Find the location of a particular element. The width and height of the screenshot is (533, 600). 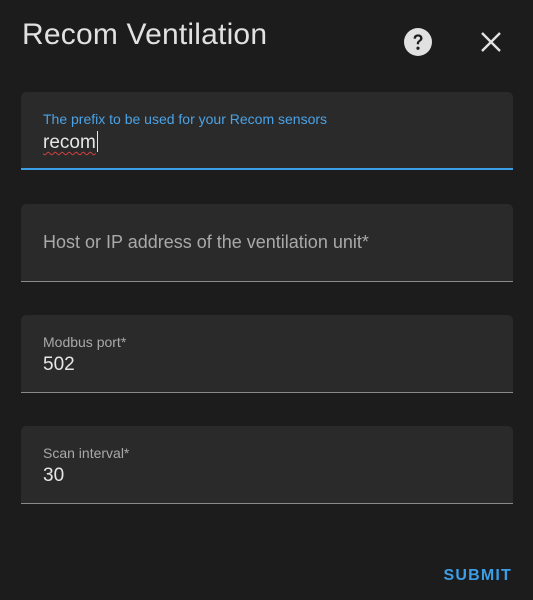

text-caret is located at coordinates (97, 141).